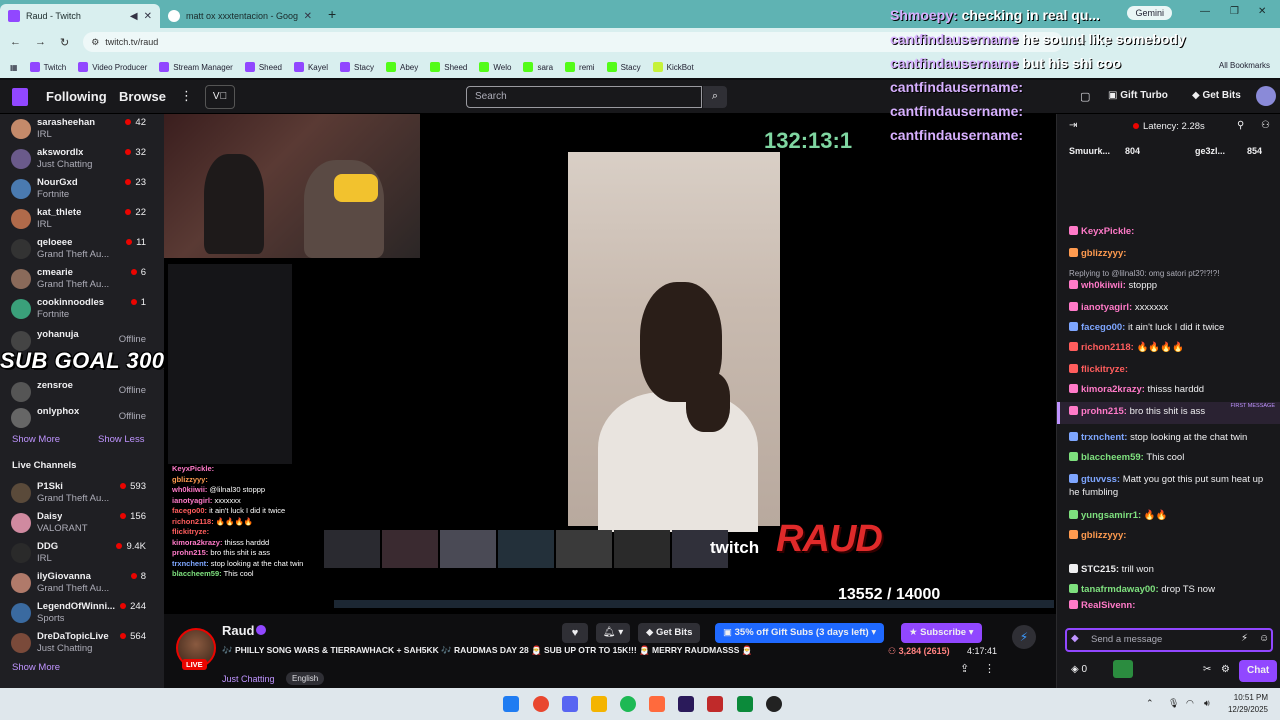  What do you see at coordinates (1104, 369) in the screenshot?
I see `chat-username: flickitryze:` at bounding box center [1104, 369].